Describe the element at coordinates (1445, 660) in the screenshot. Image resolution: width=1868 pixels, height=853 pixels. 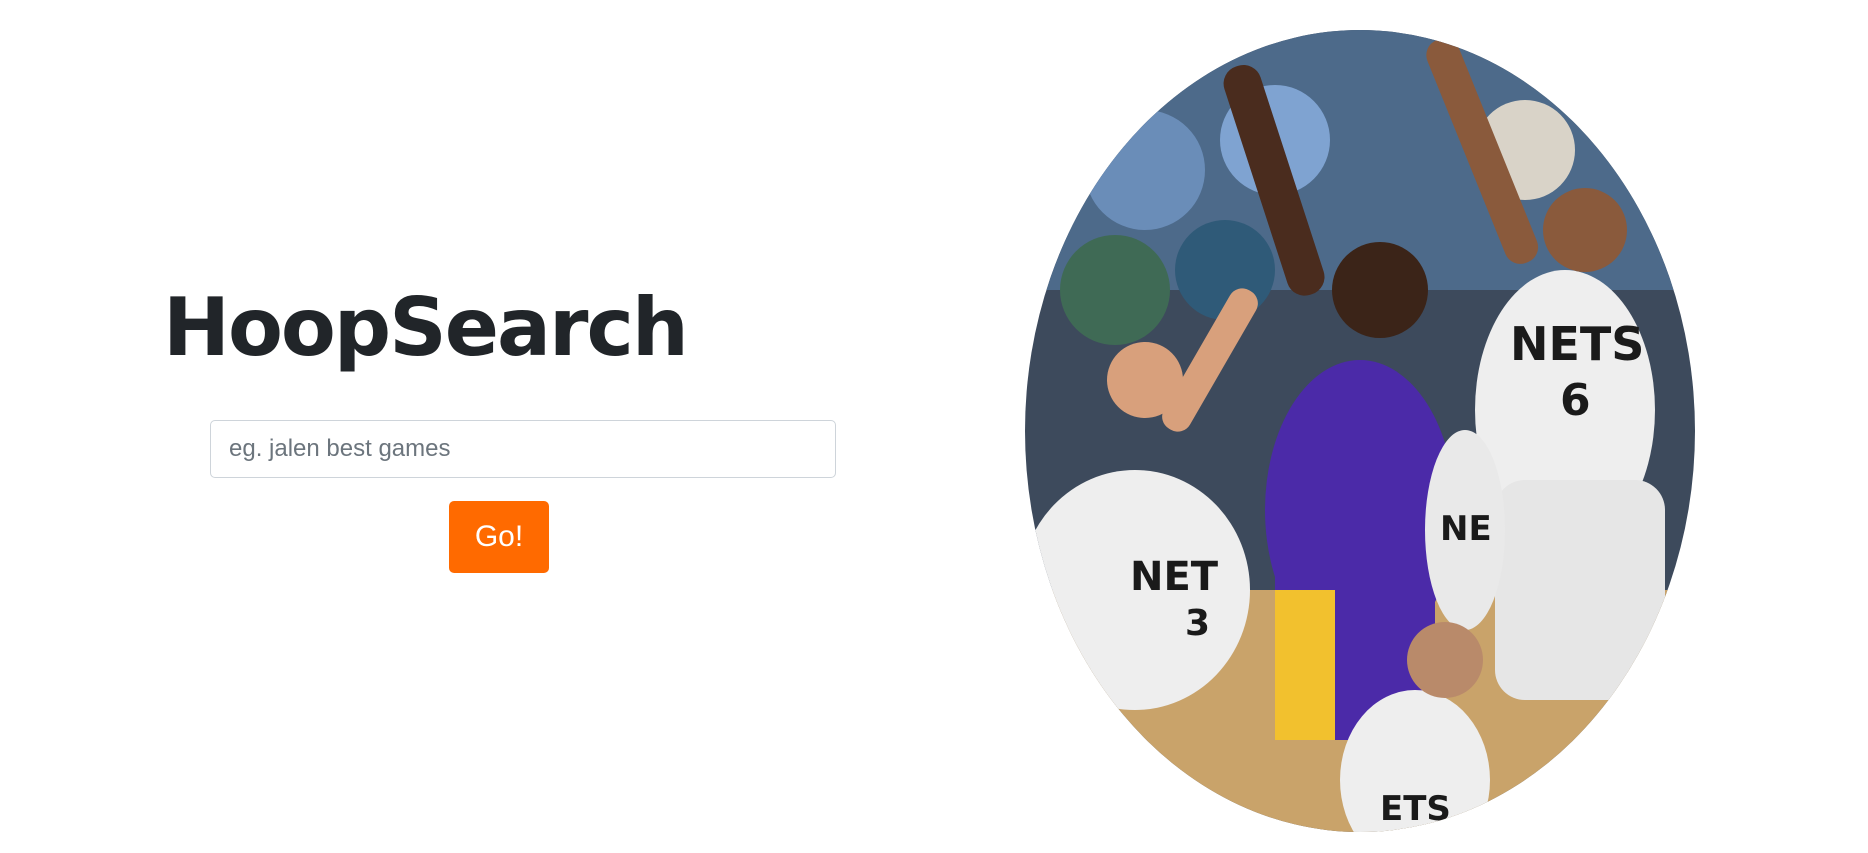
I see `nets-head-bottom` at that location.